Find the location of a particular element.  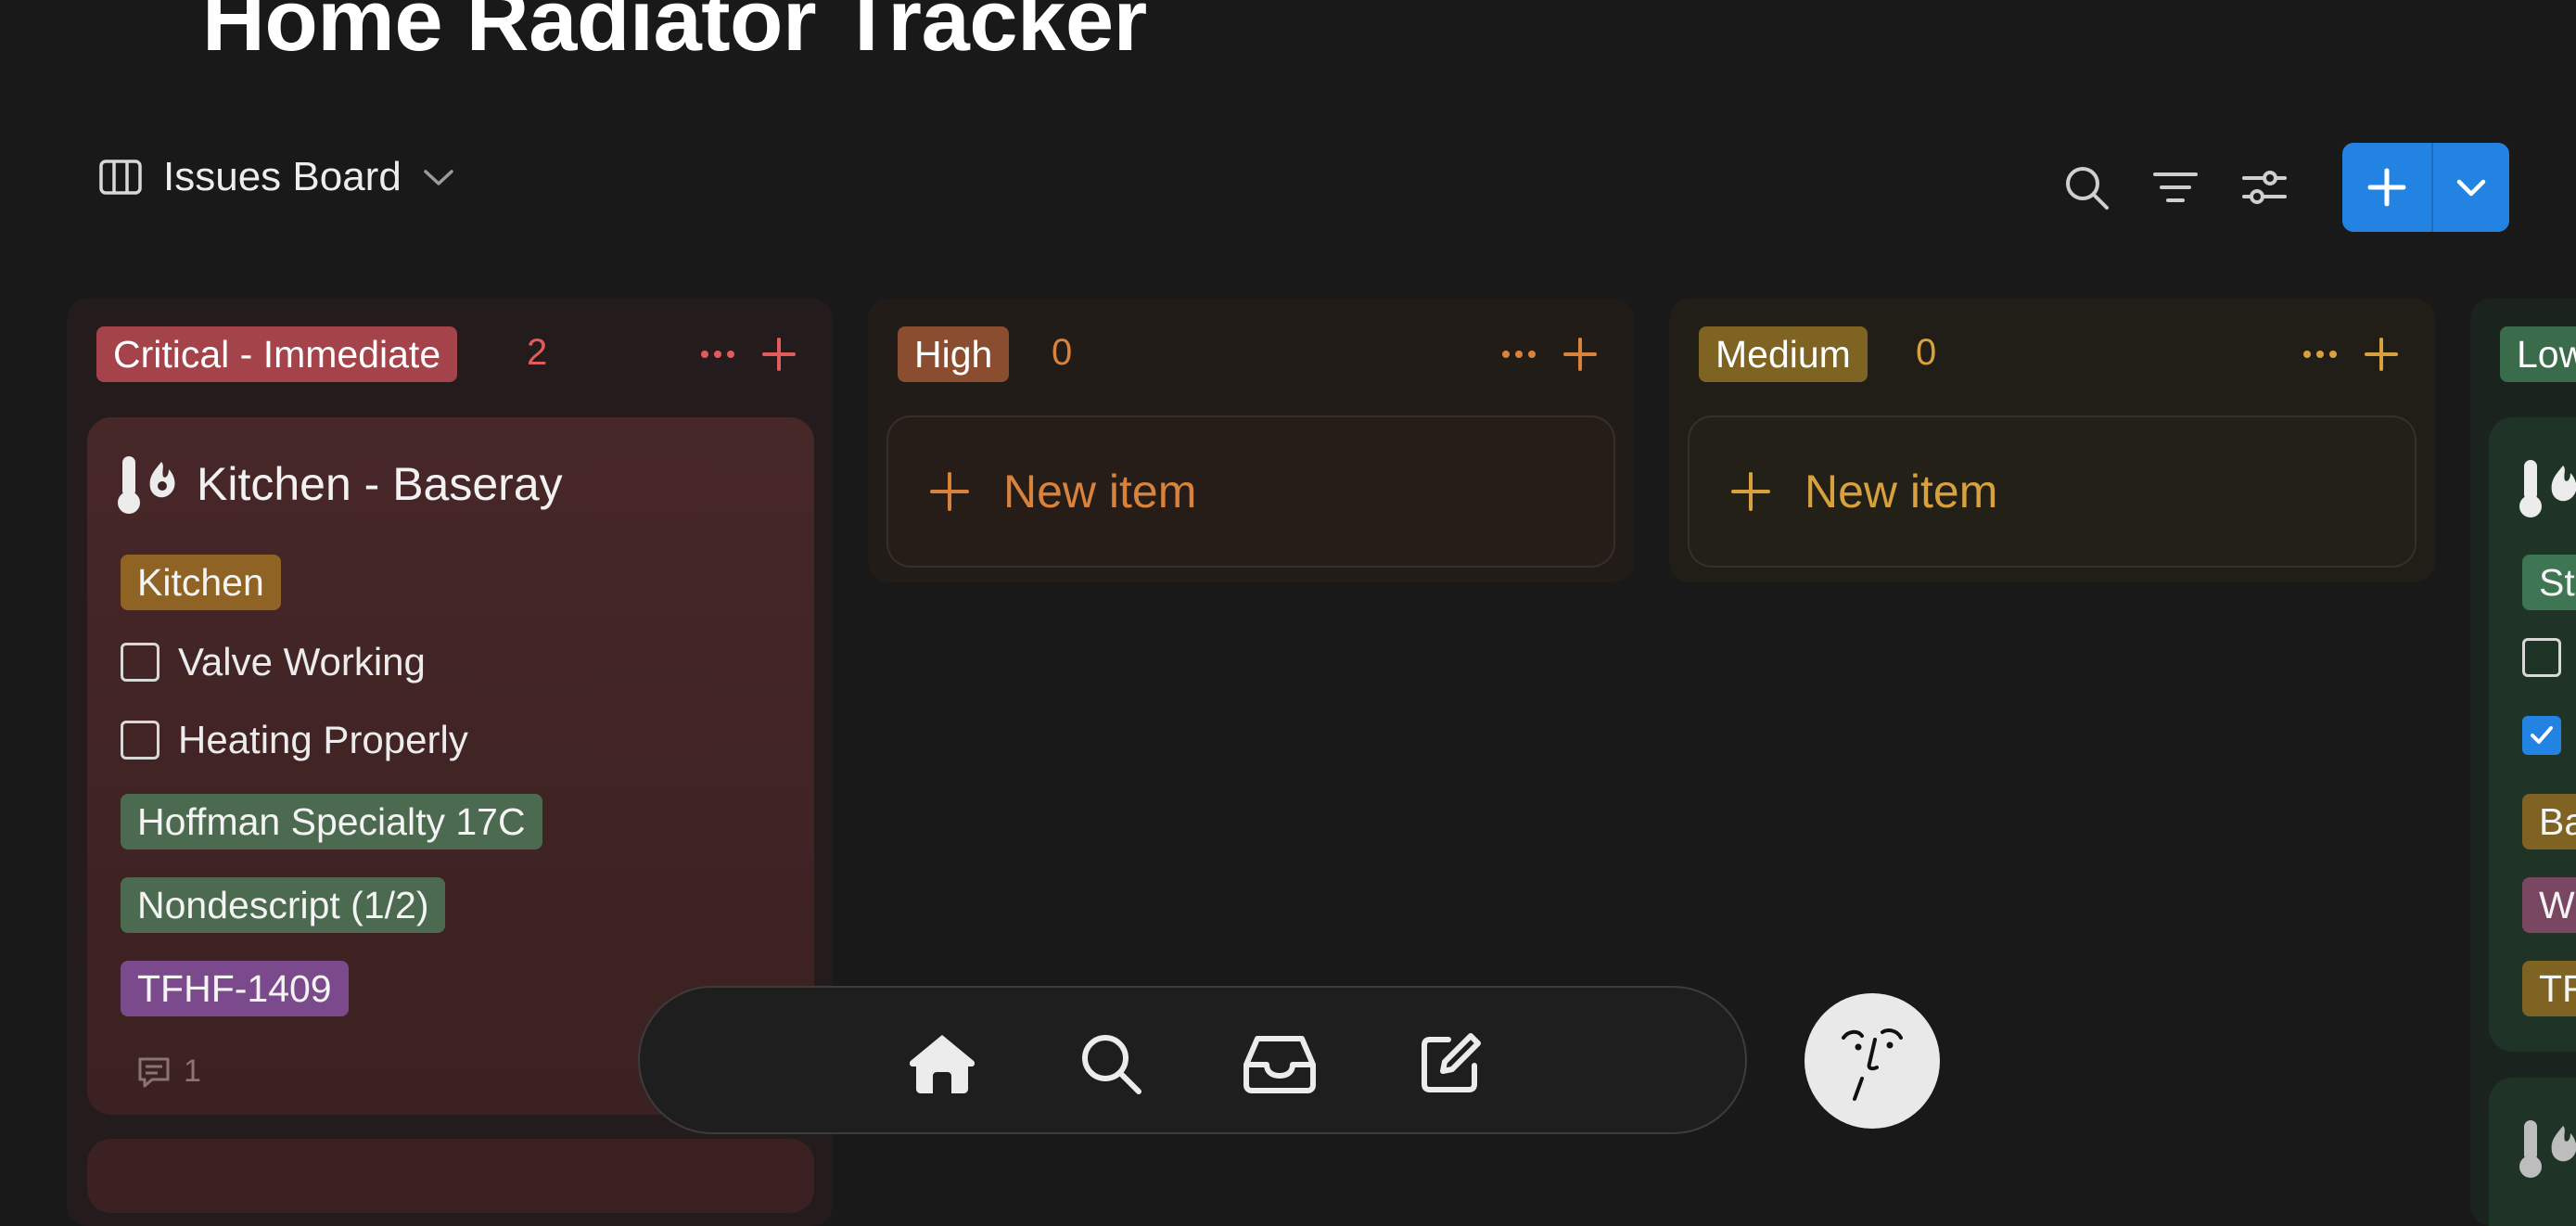

nav-compose is located at coordinates (1450, 1064).